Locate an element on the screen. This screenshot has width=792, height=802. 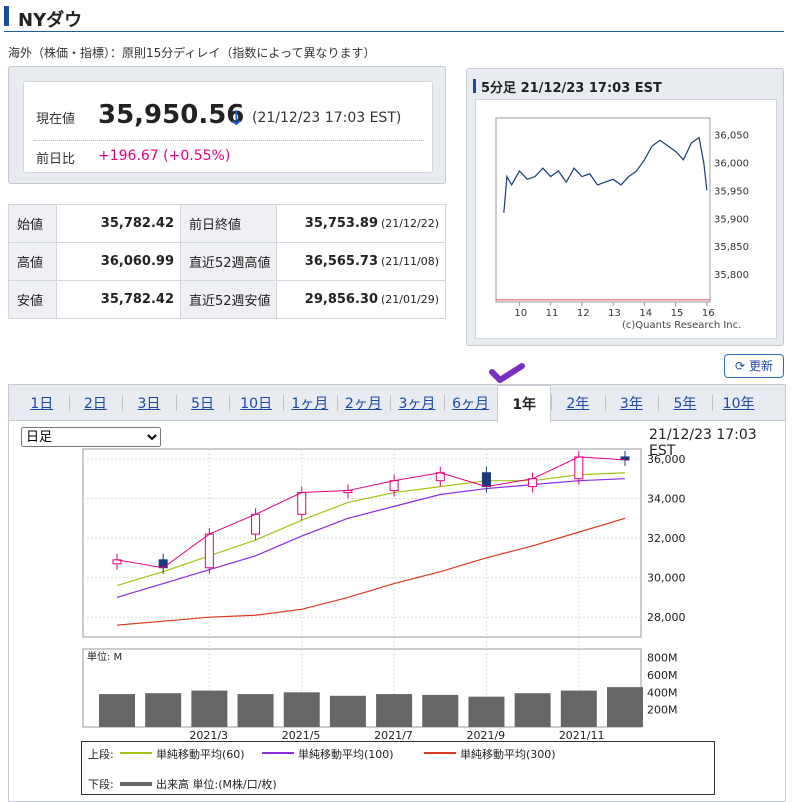
table-row: 始値 35,782.42 前日終値 35,753.89 (21/12/22) is located at coordinates (227, 223).